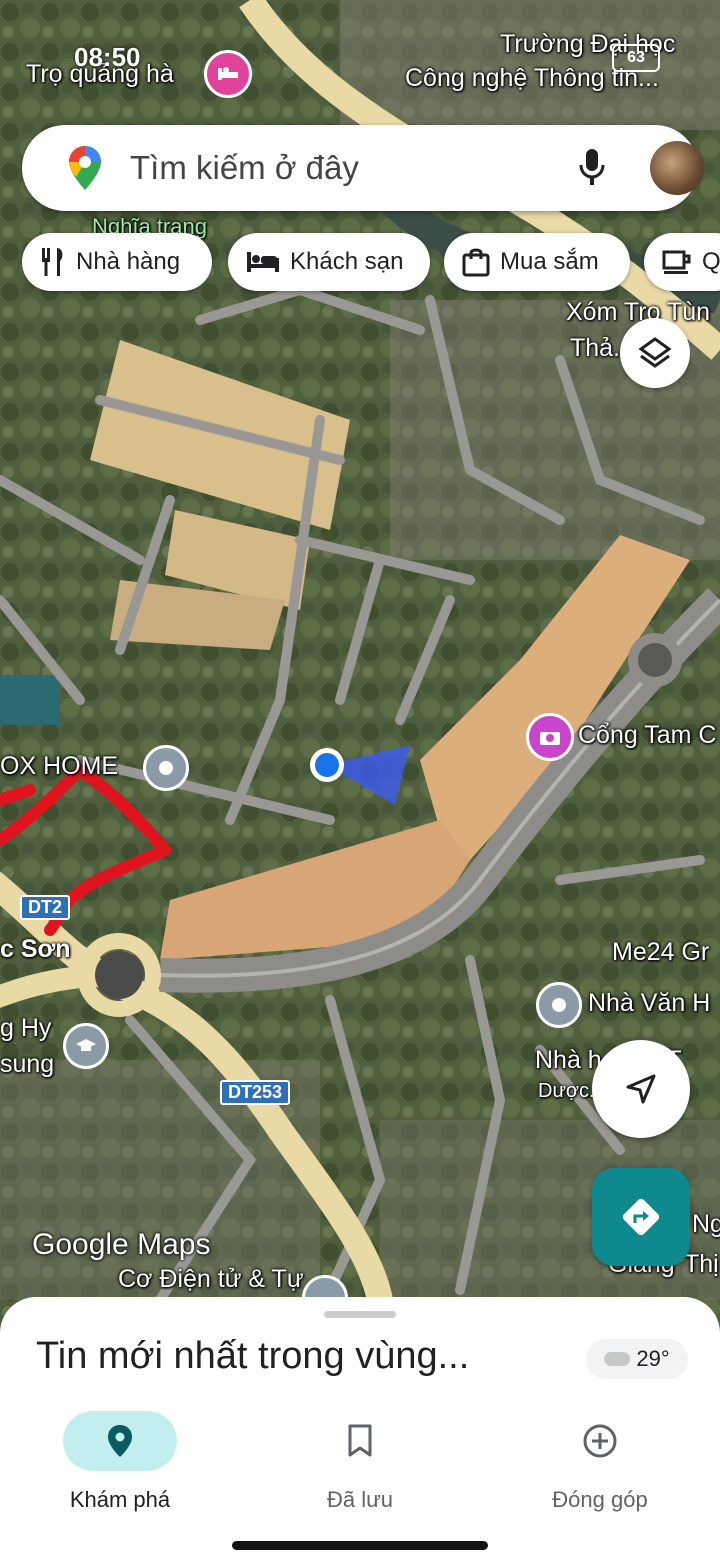  What do you see at coordinates (550, 737) in the screenshot?
I see `camera-poi-icon` at bounding box center [550, 737].